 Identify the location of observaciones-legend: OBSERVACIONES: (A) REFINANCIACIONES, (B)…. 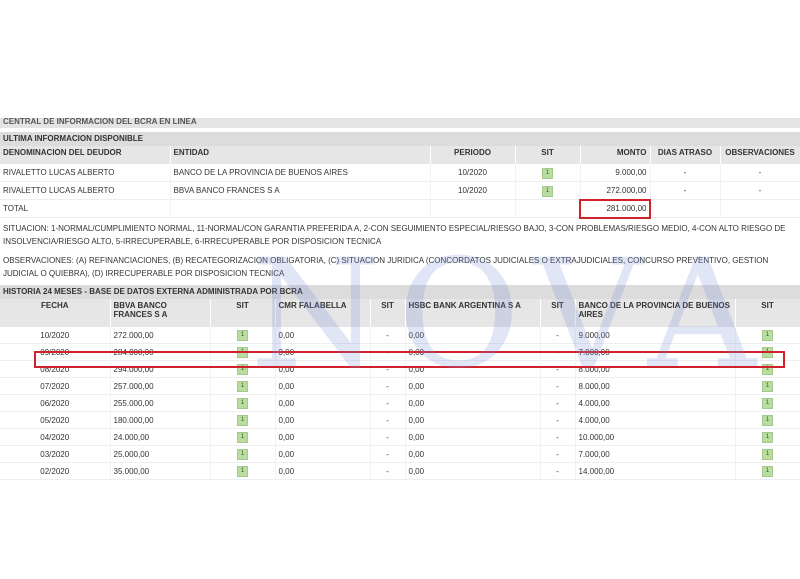
(386, 267).